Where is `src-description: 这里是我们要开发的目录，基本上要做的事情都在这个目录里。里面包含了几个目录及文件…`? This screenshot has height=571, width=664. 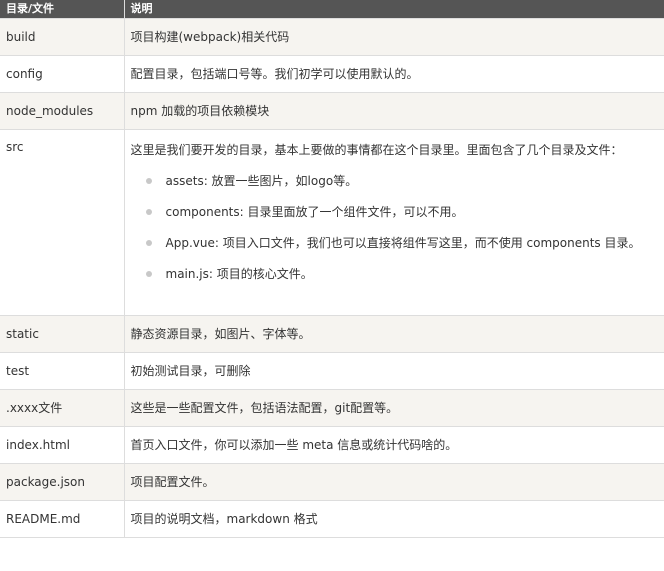
src-description: 这里是我们要开发的目录，基本上要做的事情都在这个目录里。里面包含了几个目录及文件… is located at coordinates (376, 150).